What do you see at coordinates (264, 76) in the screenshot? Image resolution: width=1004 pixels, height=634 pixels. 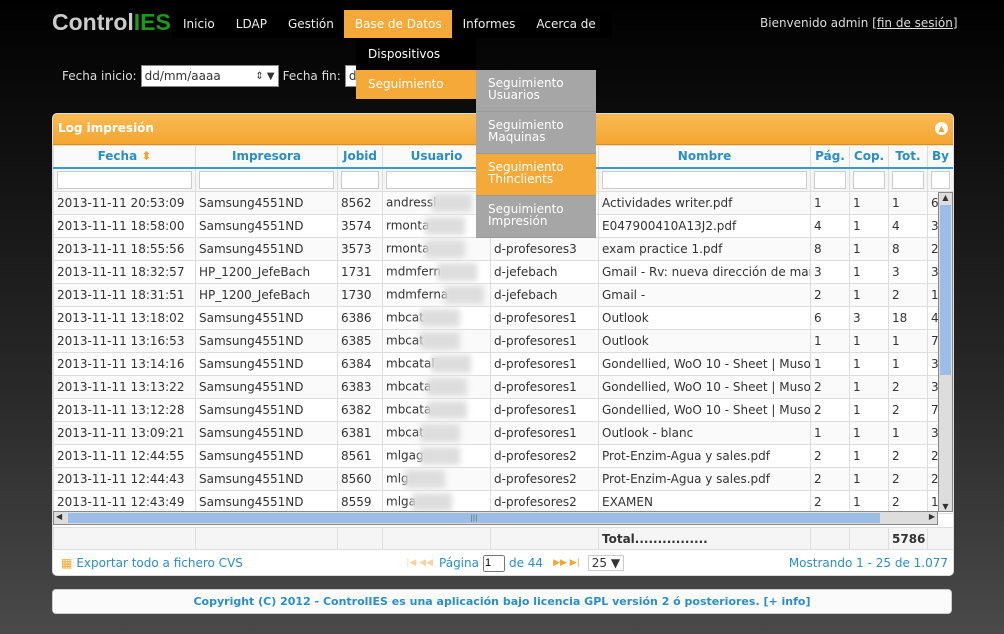 I see `spinner-icon: ⇕ ▼` at bounding box center [264, 76].